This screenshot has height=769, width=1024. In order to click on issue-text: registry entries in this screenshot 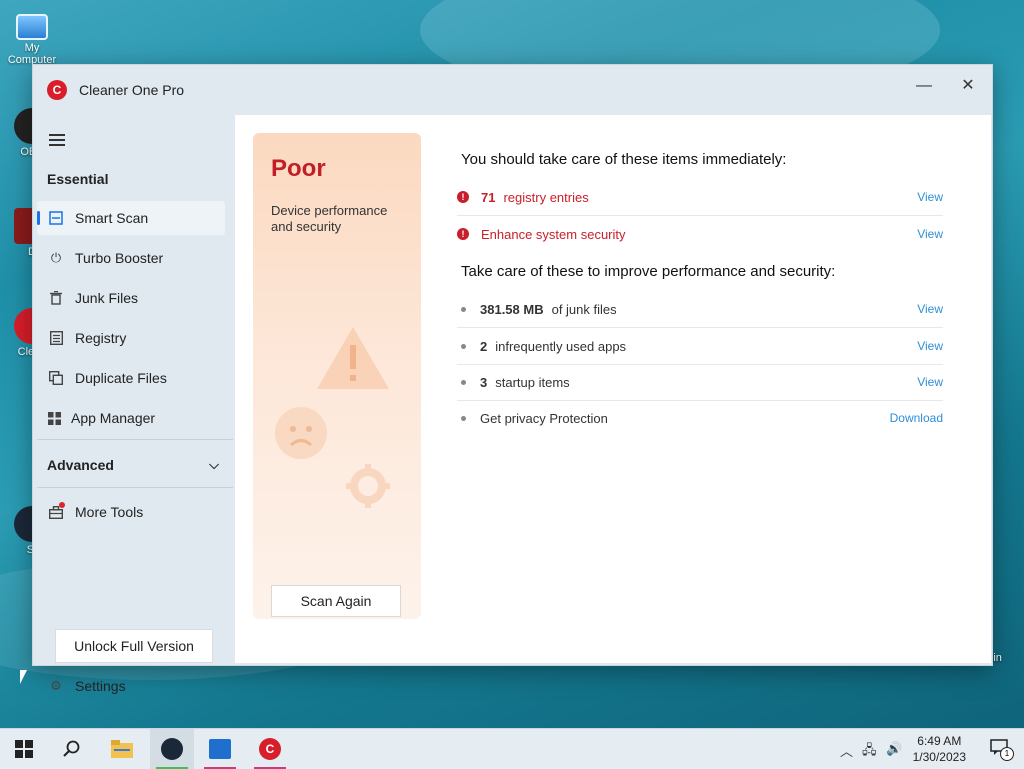, I will do `click(546, 197)`.